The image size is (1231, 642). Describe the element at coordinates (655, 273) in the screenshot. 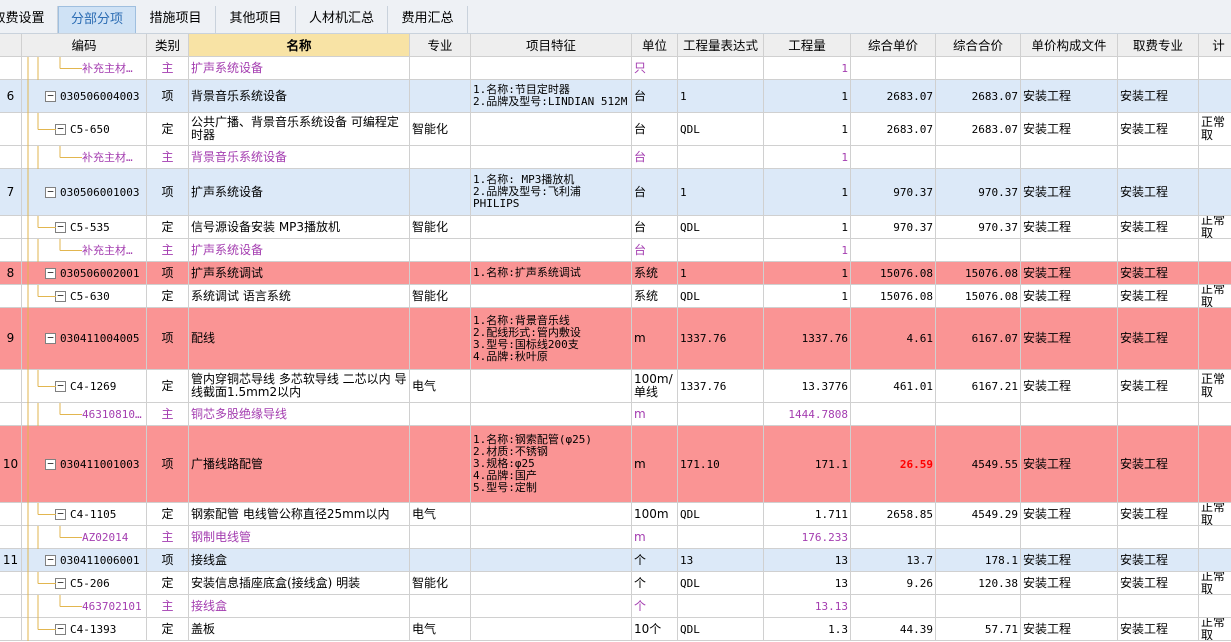

I see `cell-unit: 系统` at that location.